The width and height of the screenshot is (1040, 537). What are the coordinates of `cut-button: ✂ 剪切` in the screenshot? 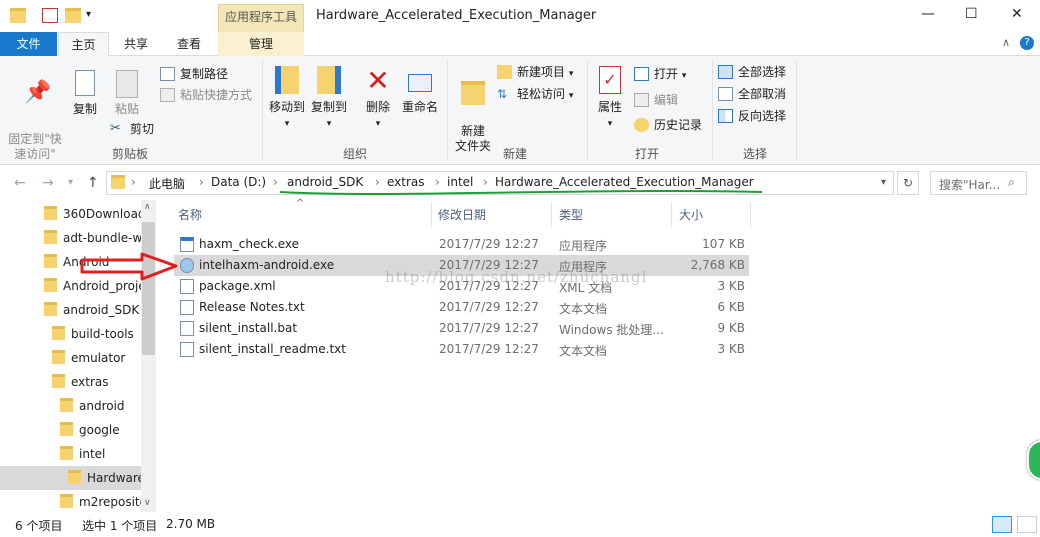 It's located at (132, 129).